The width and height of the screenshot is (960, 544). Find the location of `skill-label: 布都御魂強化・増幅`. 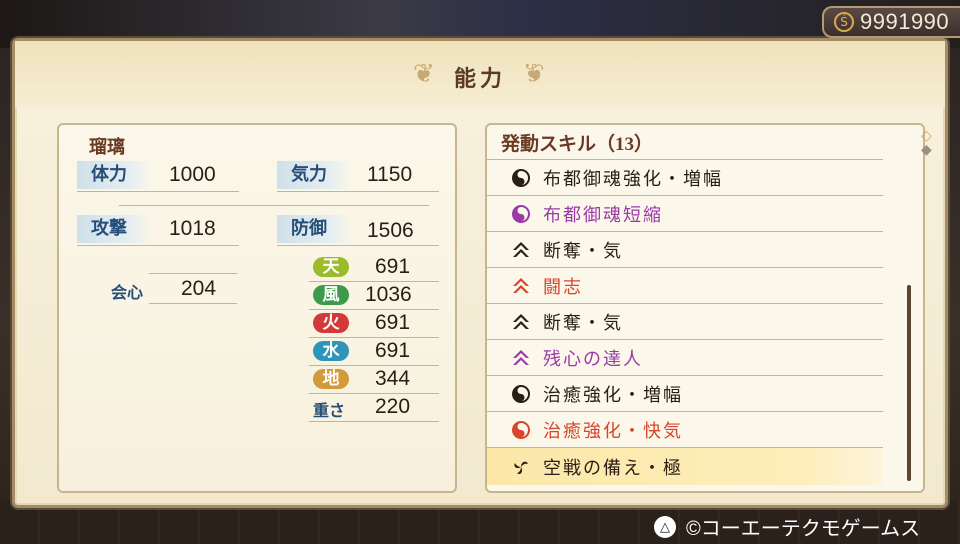

skill-label: 布都御魂強化・増幅 is located at coordinates (633, 179).